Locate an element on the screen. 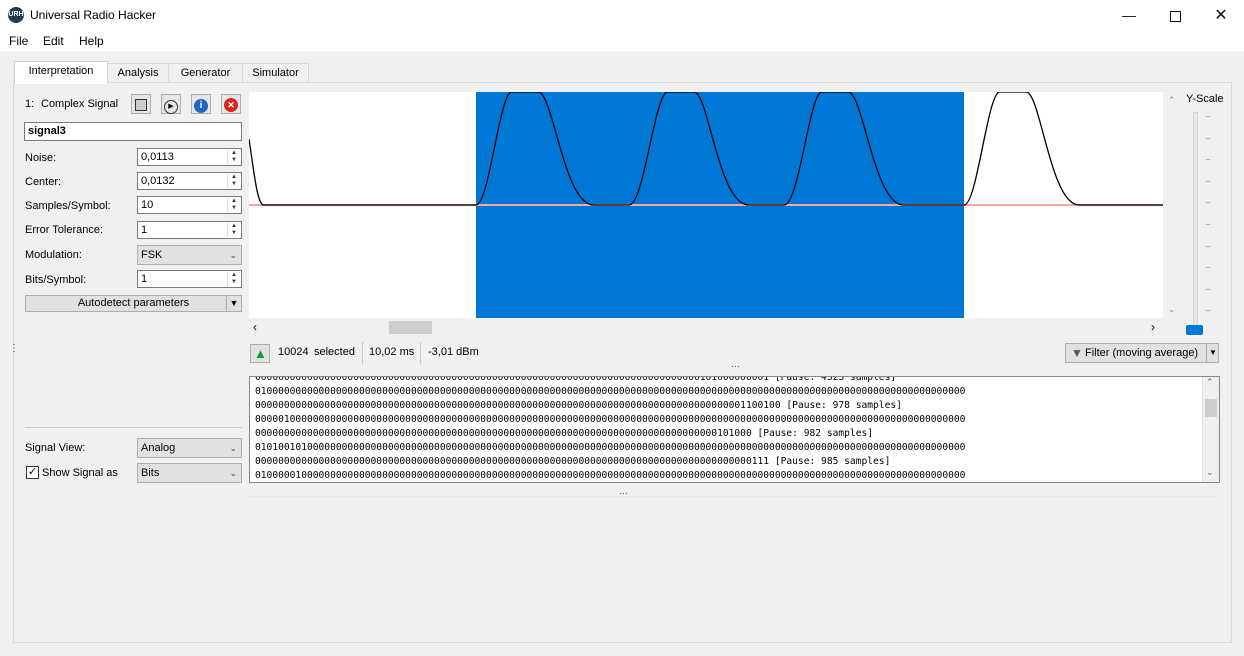 The height and width of the screenshot is (656, 1244). selection-duration: 10,02 ms is located at coordinates (392, 352).